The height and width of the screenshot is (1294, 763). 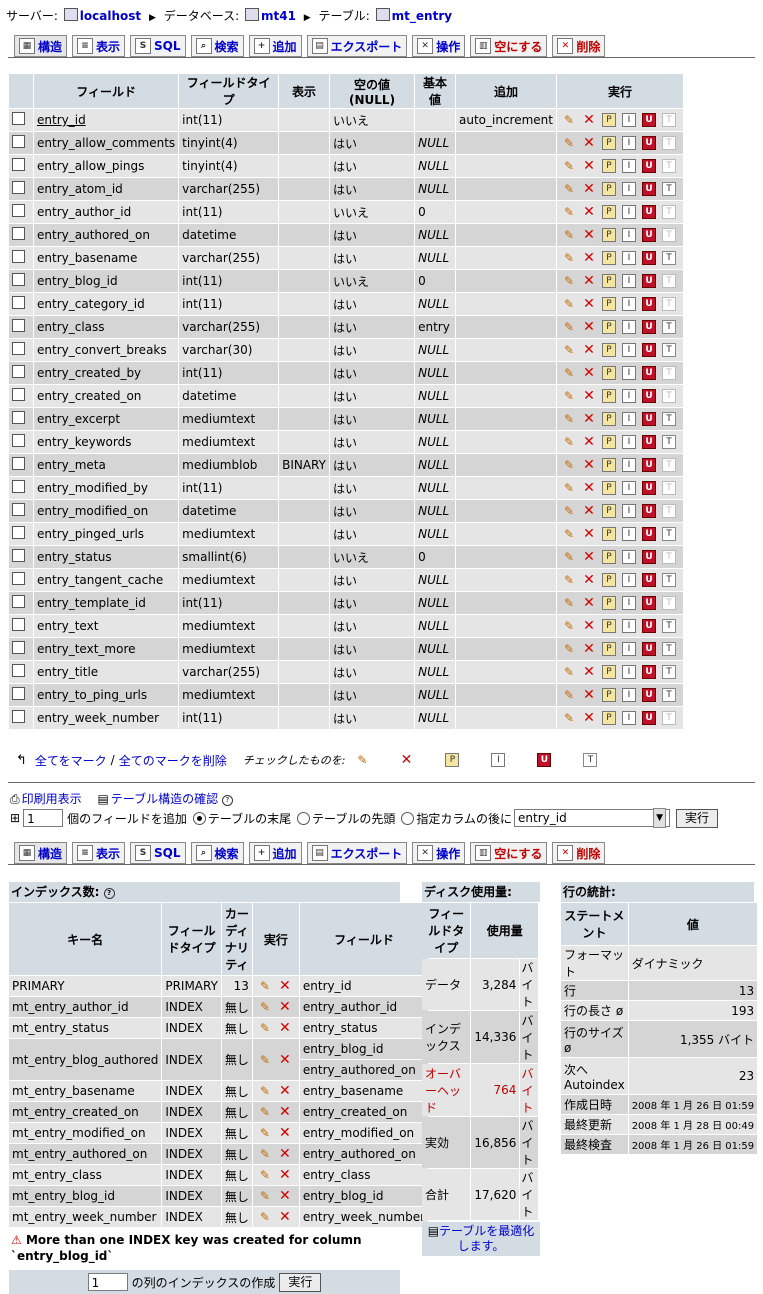 What do you see at coordinates (452, 760) in the screenshot?
I see `primary-selected-icon: P` at bounding box center [452, 760].